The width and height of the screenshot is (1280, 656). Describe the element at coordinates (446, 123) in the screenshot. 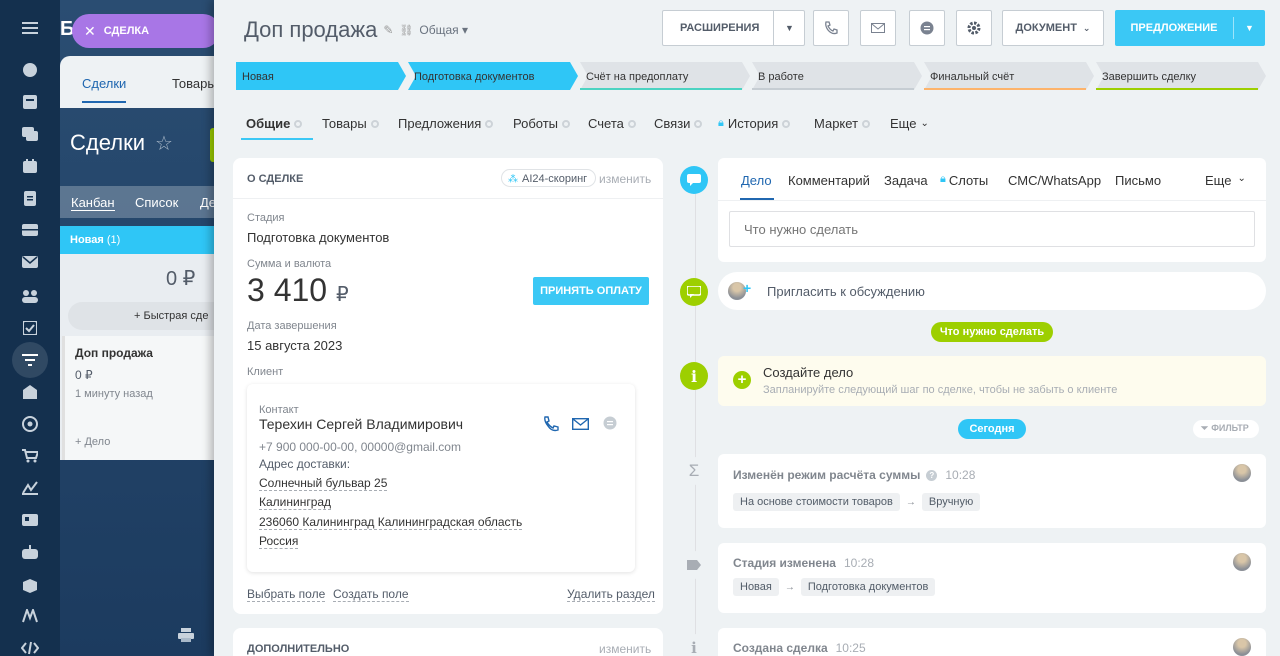

I see `tab-offers: Предложения` at that location.